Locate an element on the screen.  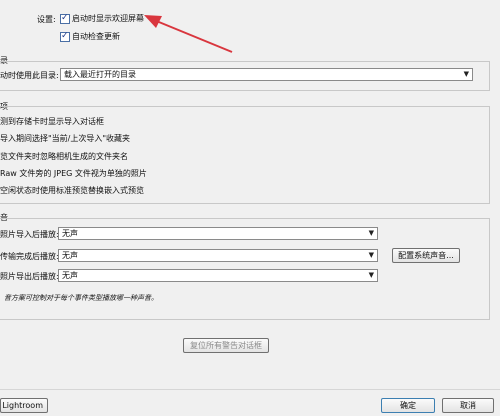
auto-update-label: 自动检查更新 is located at coordinates (96, 36).